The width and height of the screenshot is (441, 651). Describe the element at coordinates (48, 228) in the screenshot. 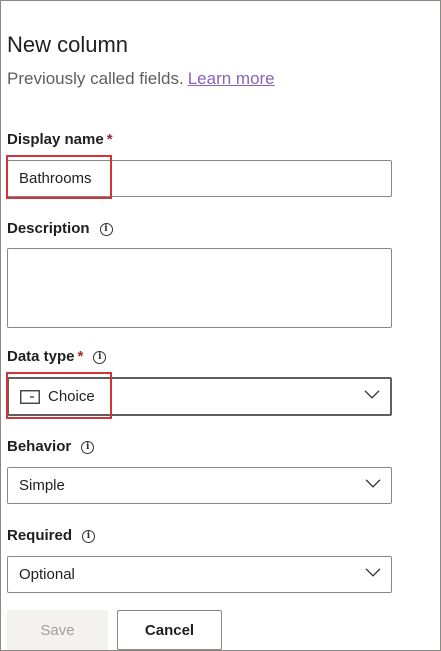

I see `description-label-text: Description` at that location.